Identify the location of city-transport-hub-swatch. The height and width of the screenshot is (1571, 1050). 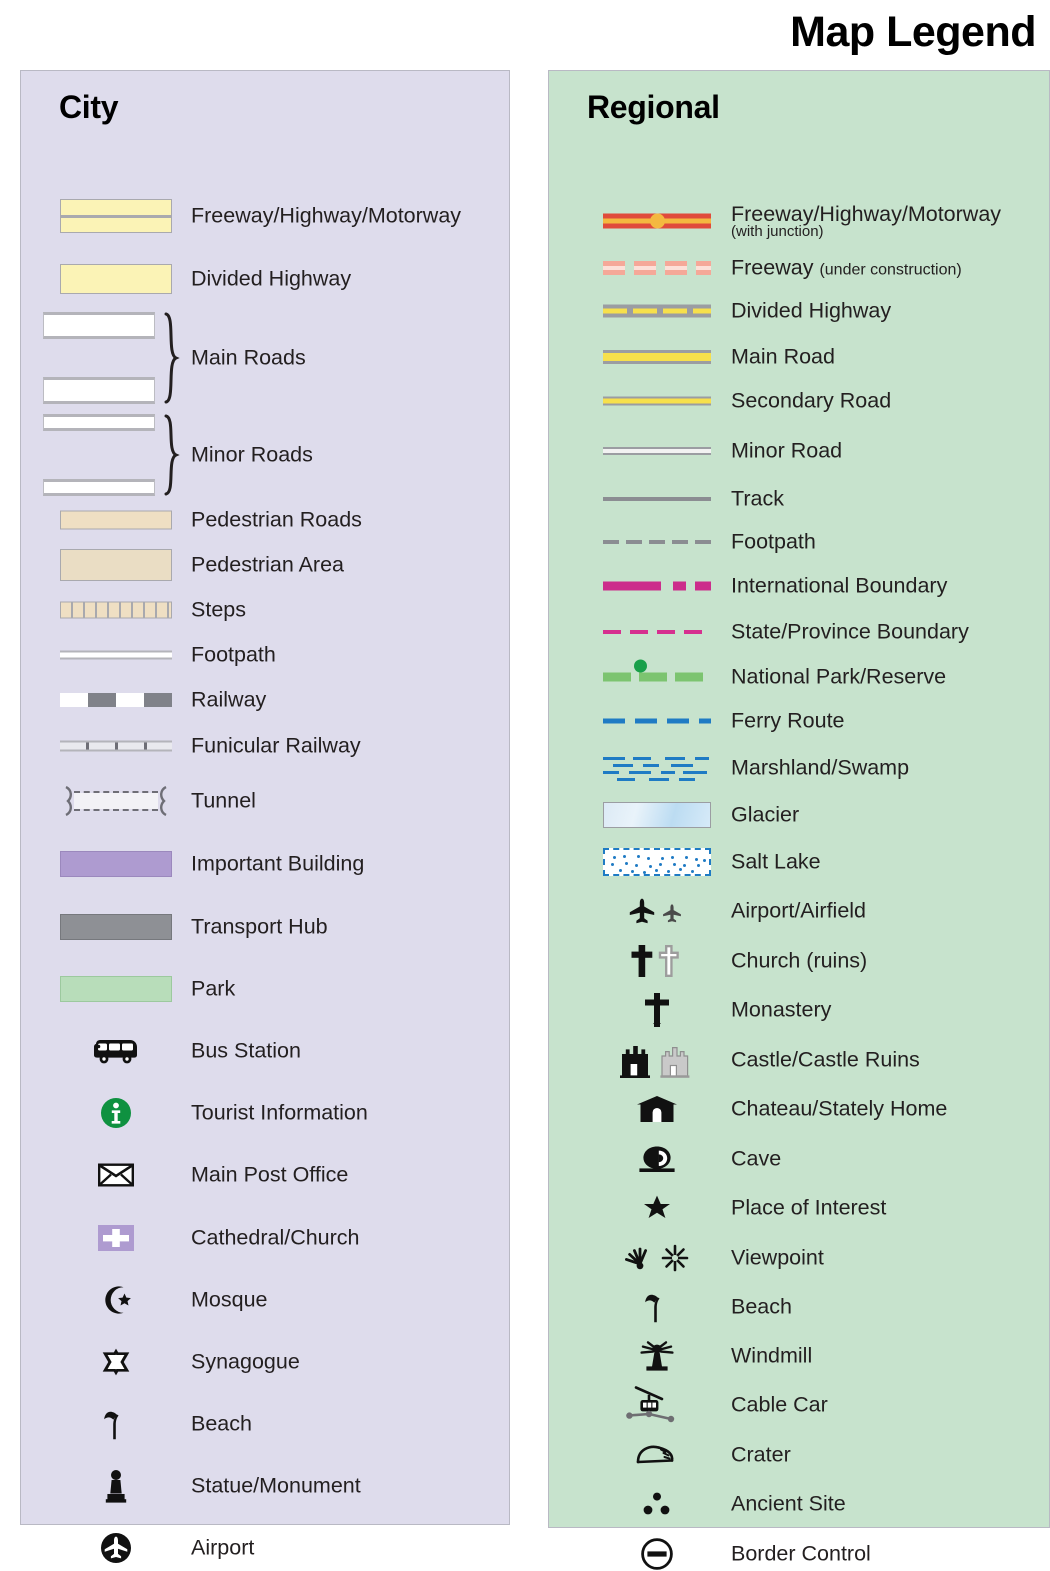
(115, 927).